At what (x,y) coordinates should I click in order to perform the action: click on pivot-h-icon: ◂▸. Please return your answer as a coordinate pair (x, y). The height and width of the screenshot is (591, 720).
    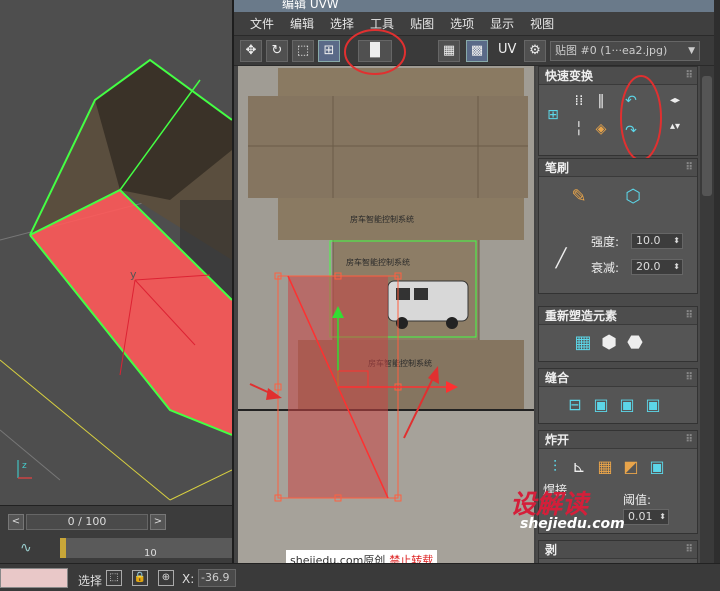
    Looking at the image, I should click on (675, 101).